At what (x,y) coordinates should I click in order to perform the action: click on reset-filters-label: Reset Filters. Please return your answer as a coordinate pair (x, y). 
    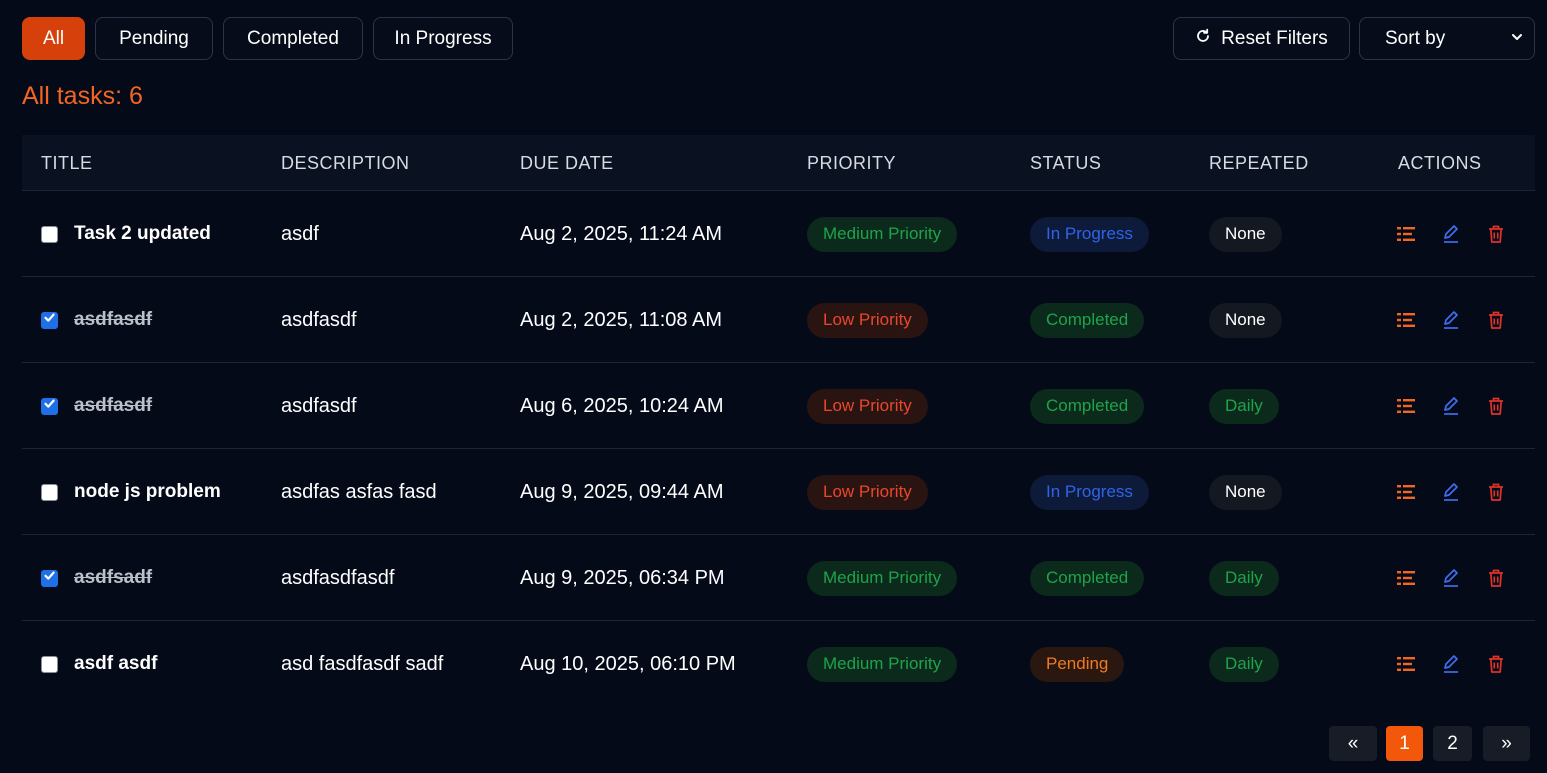
    Looking at the image, I should click on (1274, 38).